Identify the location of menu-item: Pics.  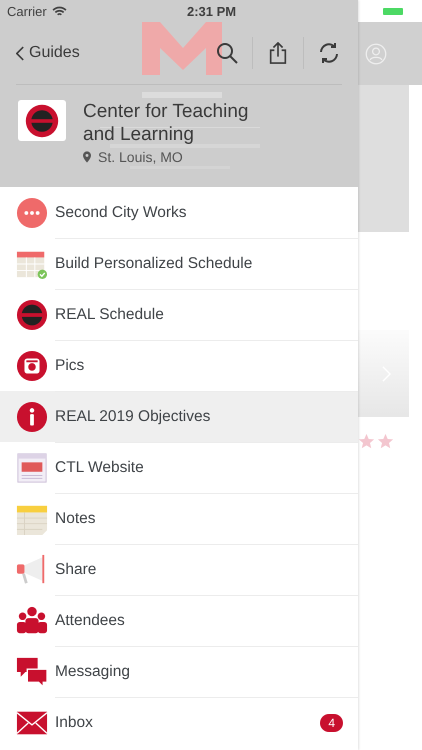
(179, 365).